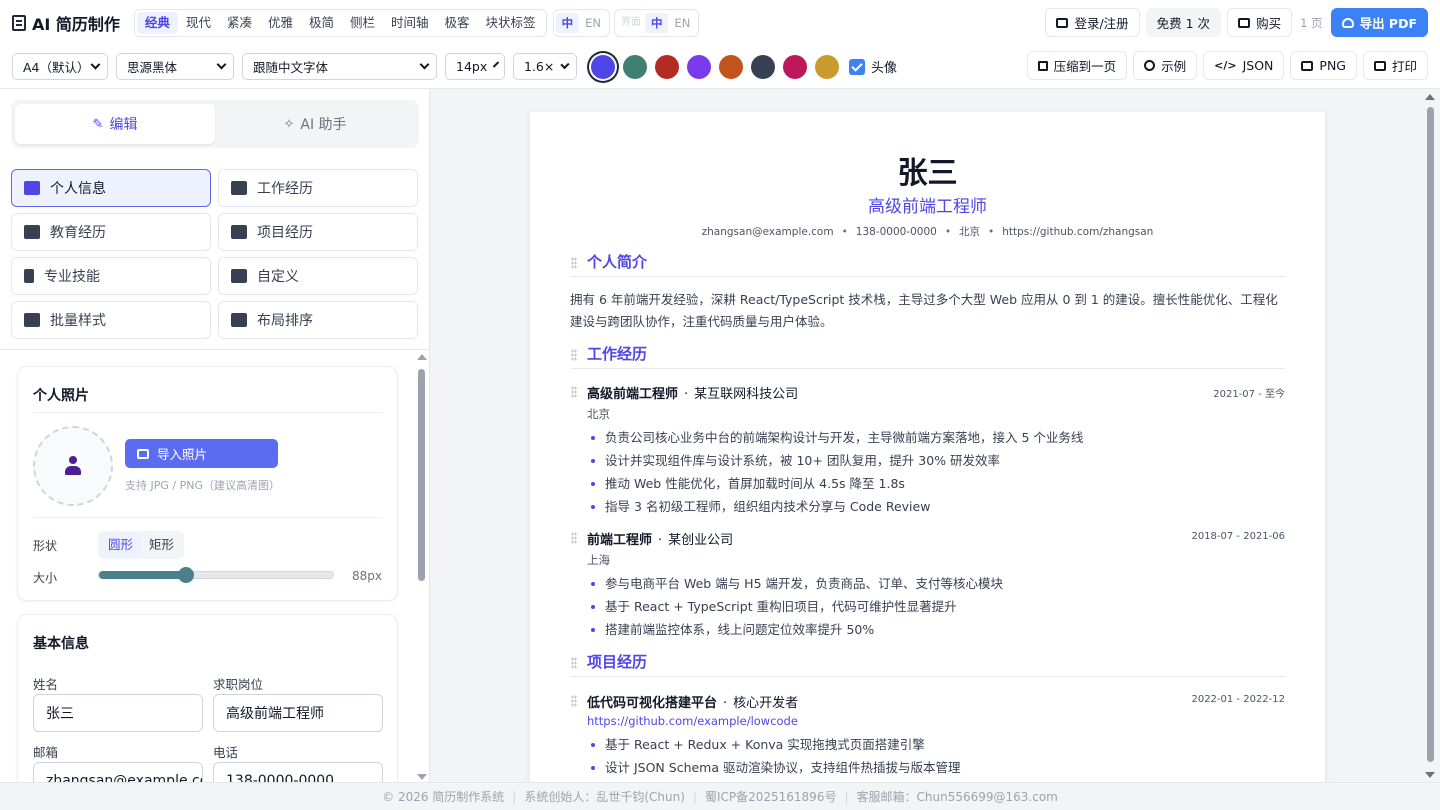 This screenshot has height=810, width=1440. Describe the element at coordinates (545, 66) in the screenshot. I see `line-height-select: 1.6×` at that location.